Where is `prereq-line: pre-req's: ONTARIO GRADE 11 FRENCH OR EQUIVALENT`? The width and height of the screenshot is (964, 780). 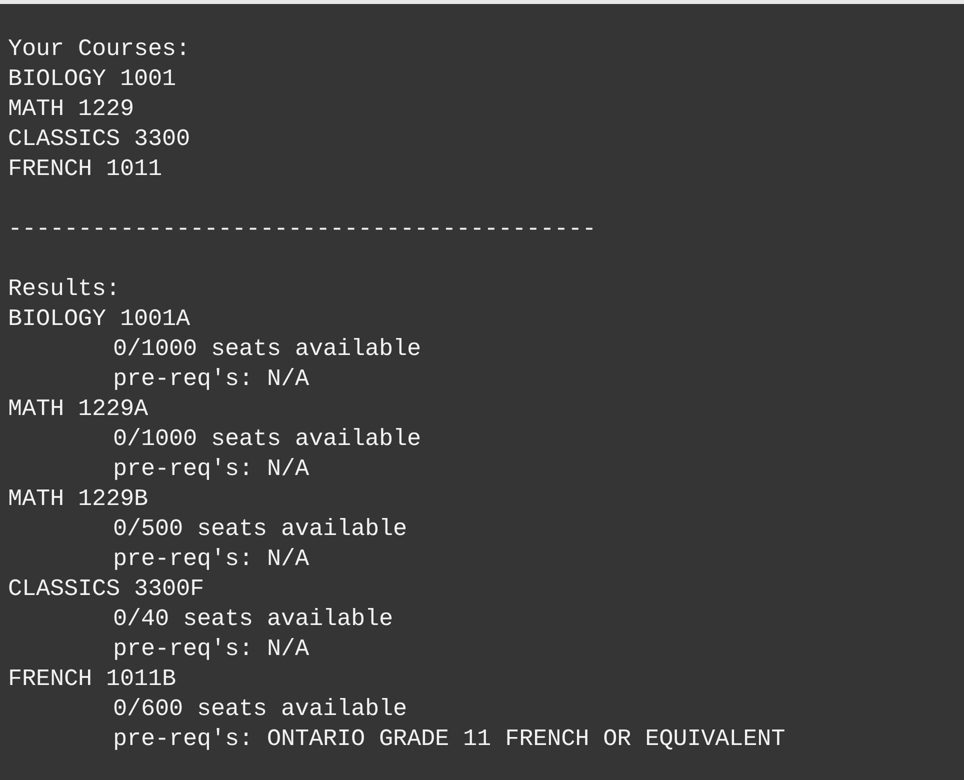 prereq-line: pre-req's: ONTARIO GRADE 11 FRENCH OR EQUIVALENT is located at coordinates (449, 740).